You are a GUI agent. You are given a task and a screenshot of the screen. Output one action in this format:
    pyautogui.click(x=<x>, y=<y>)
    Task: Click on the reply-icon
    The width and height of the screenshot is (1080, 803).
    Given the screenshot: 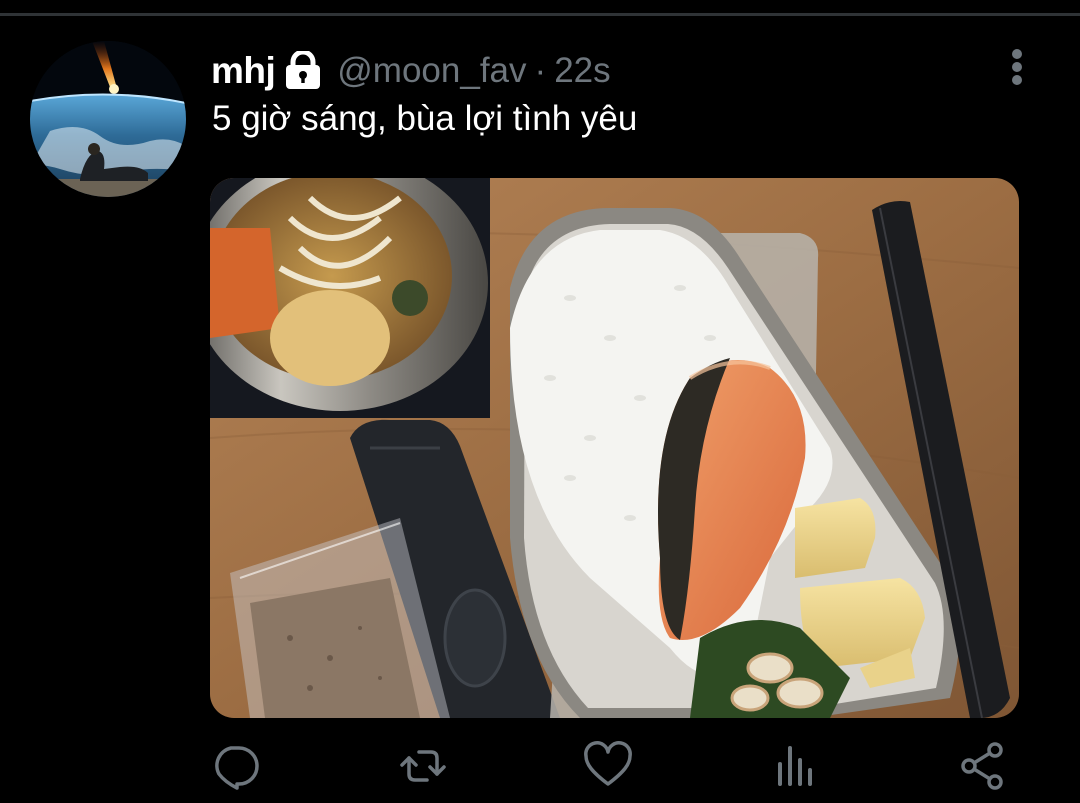 What is the action you would take?
    pyautogui.click(x=237, y=768)
    